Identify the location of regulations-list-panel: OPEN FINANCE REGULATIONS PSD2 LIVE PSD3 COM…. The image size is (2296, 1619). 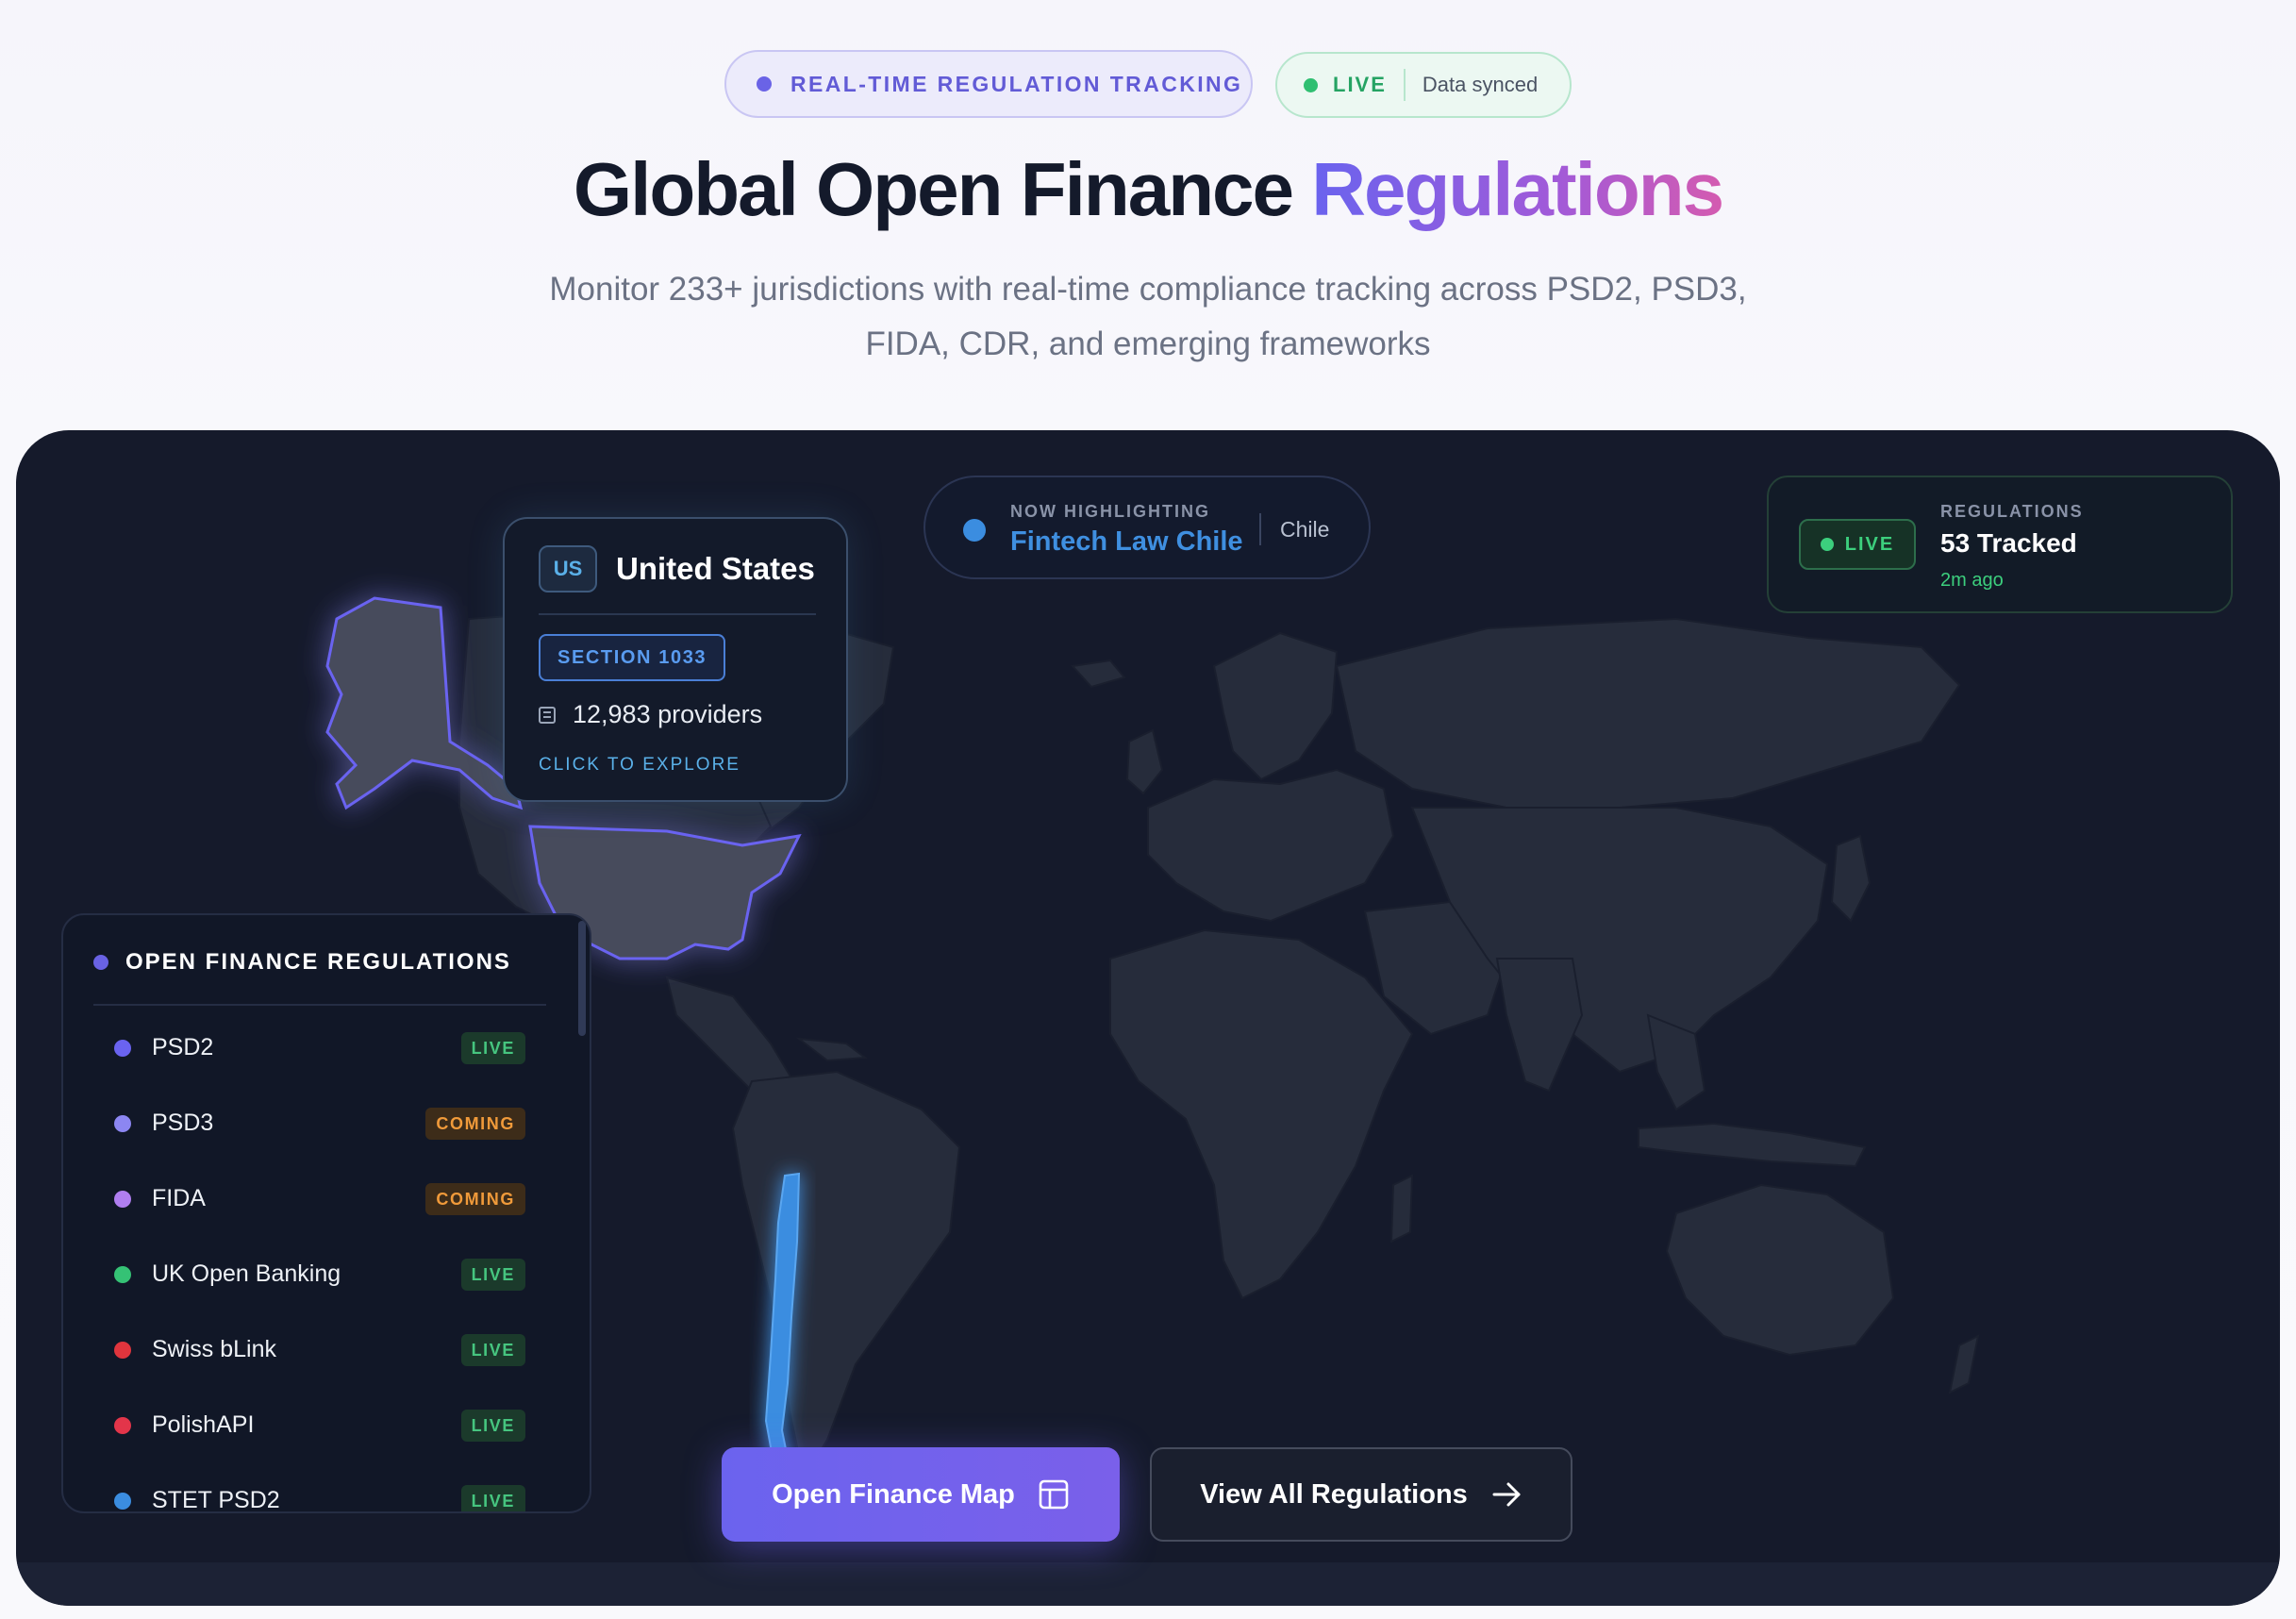
(326, 1213).